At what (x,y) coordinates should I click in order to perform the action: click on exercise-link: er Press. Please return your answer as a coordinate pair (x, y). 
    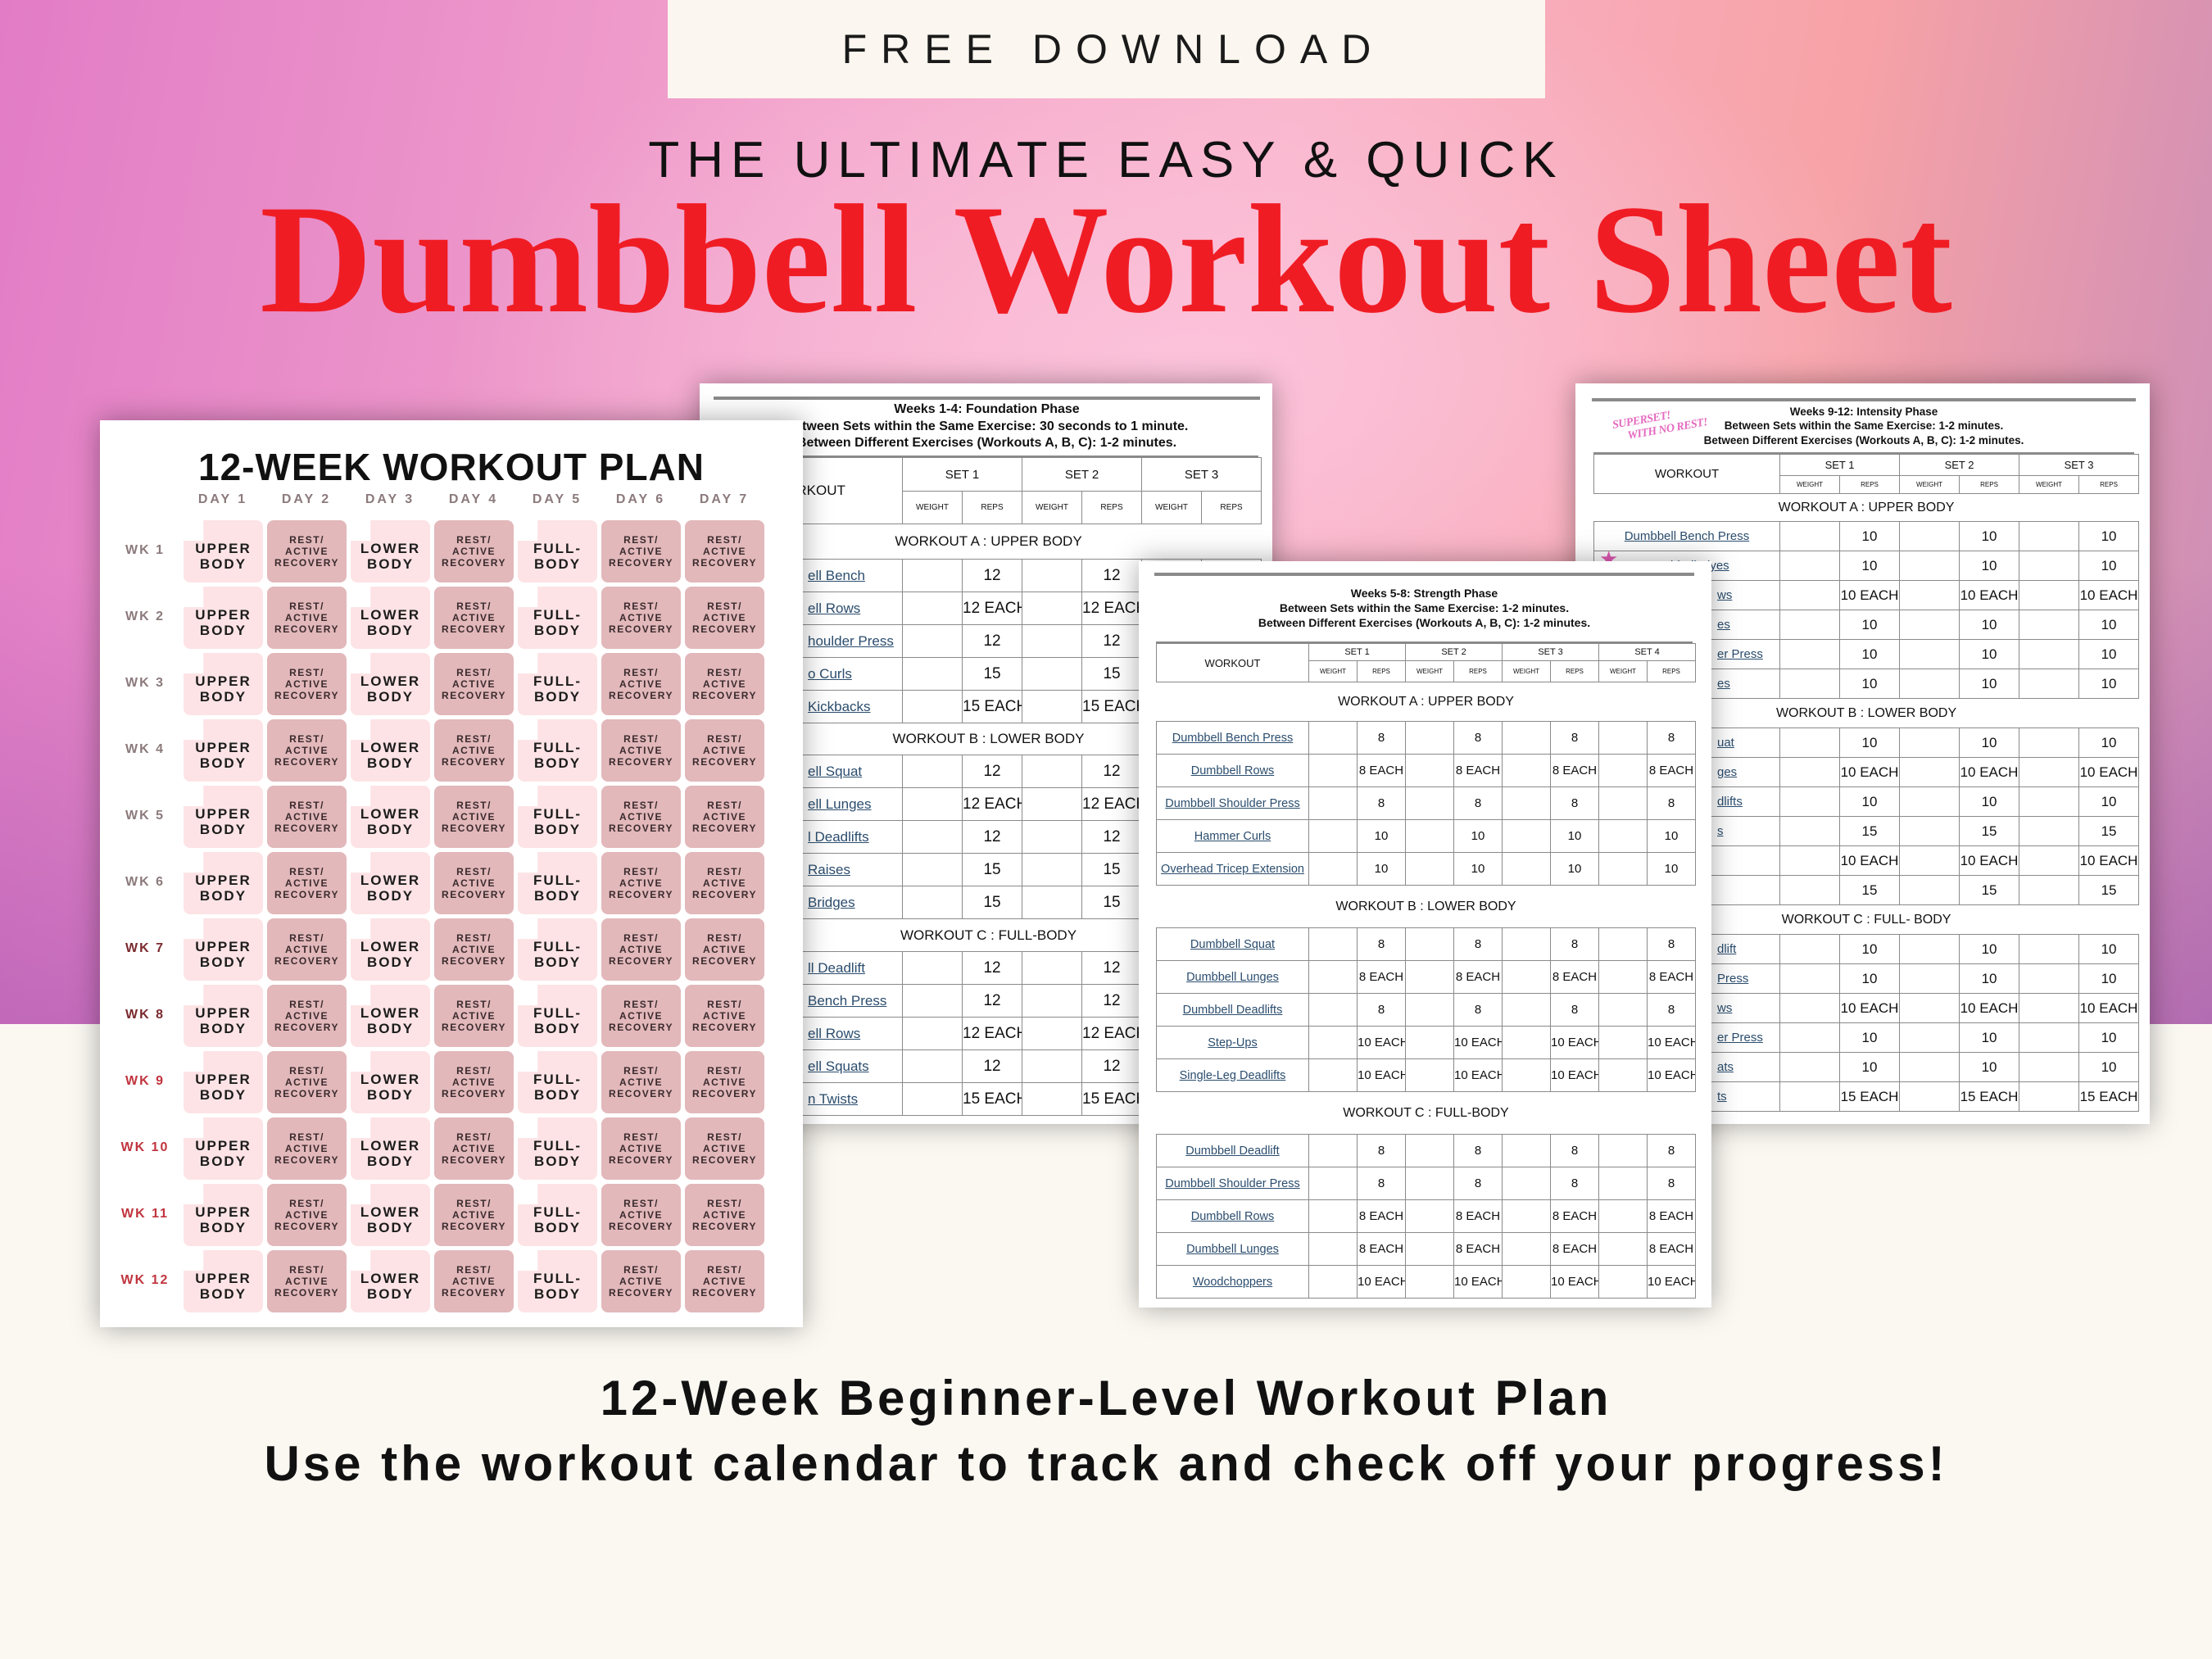
    Looking at the image, I should click on (1740, 1038).